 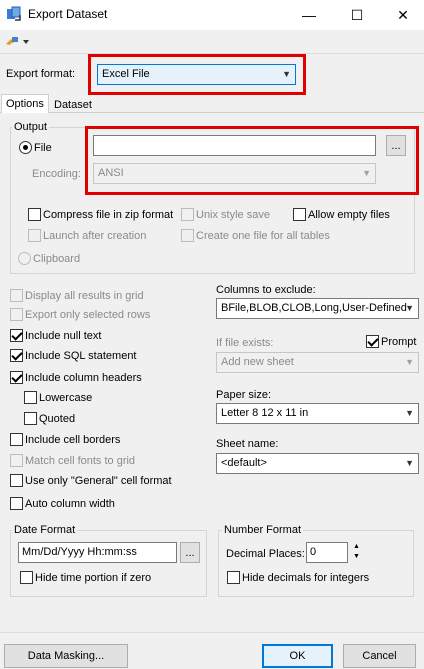 I want to click on tab-options: Options, so click(x=25, y=103).